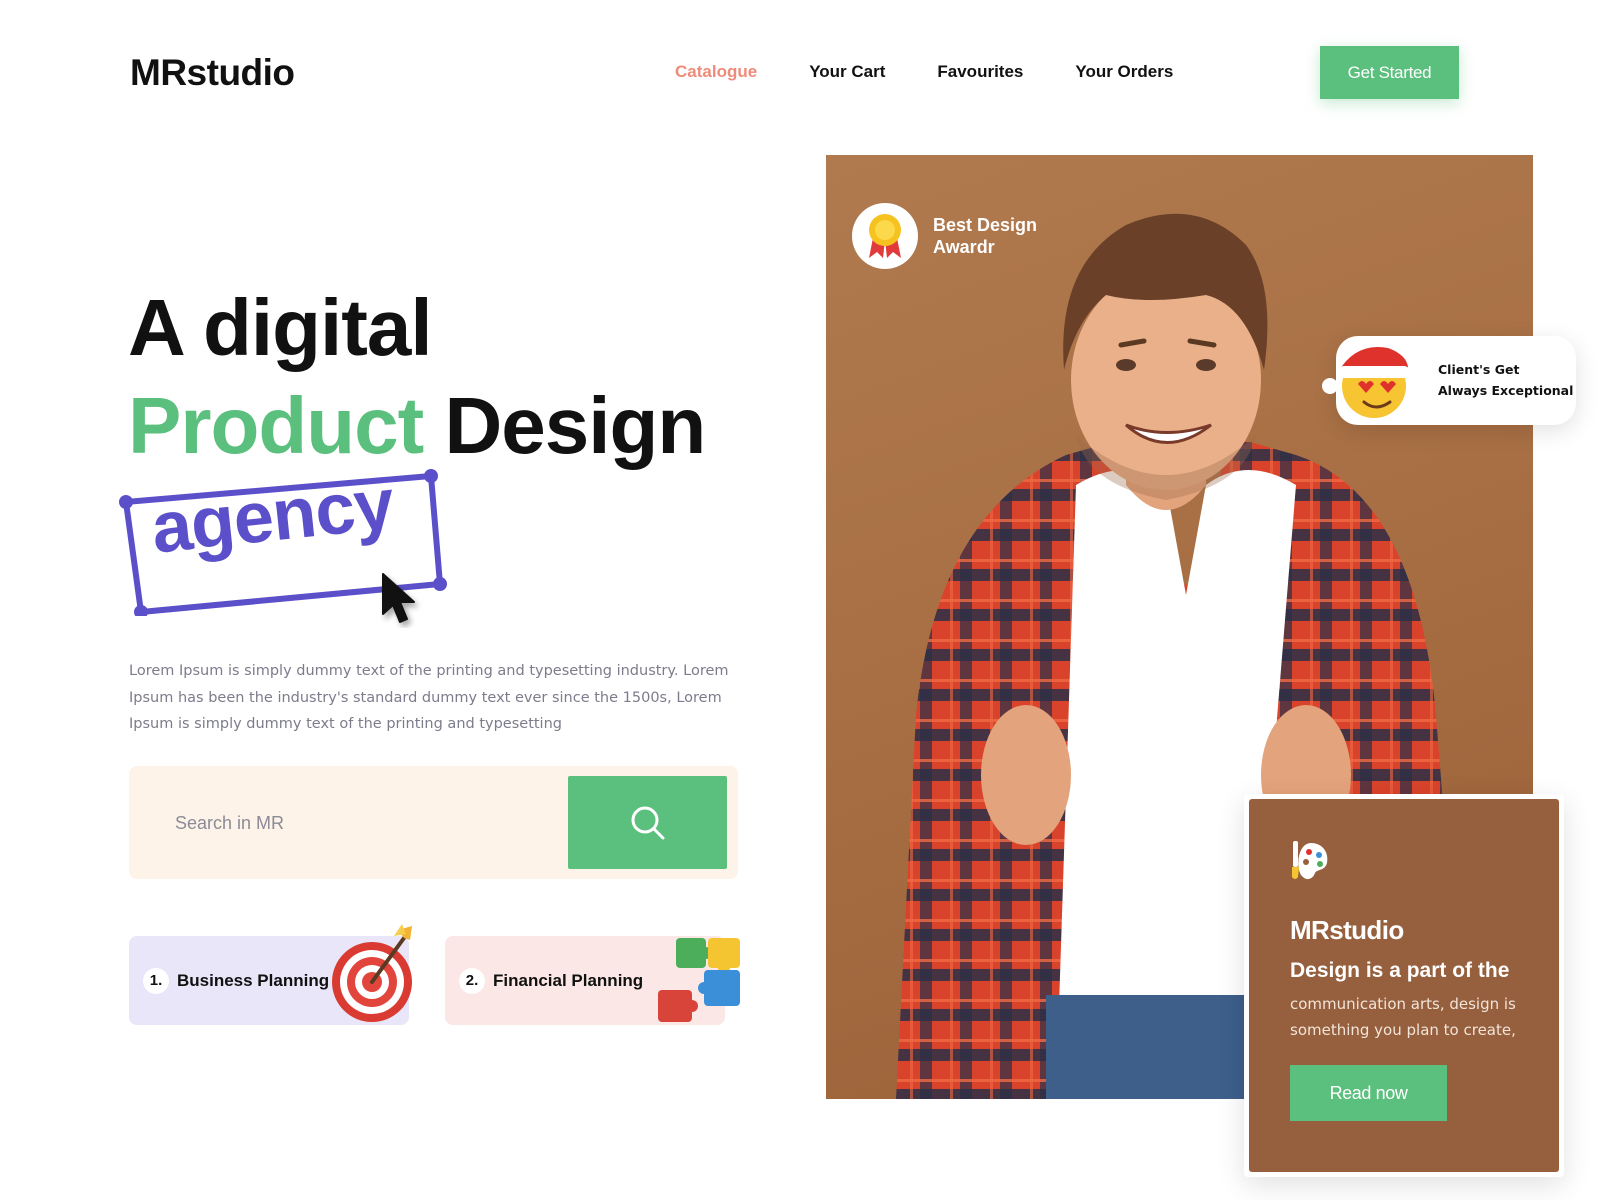  I want to click on hero-title-design: Design, so click(564, 425).